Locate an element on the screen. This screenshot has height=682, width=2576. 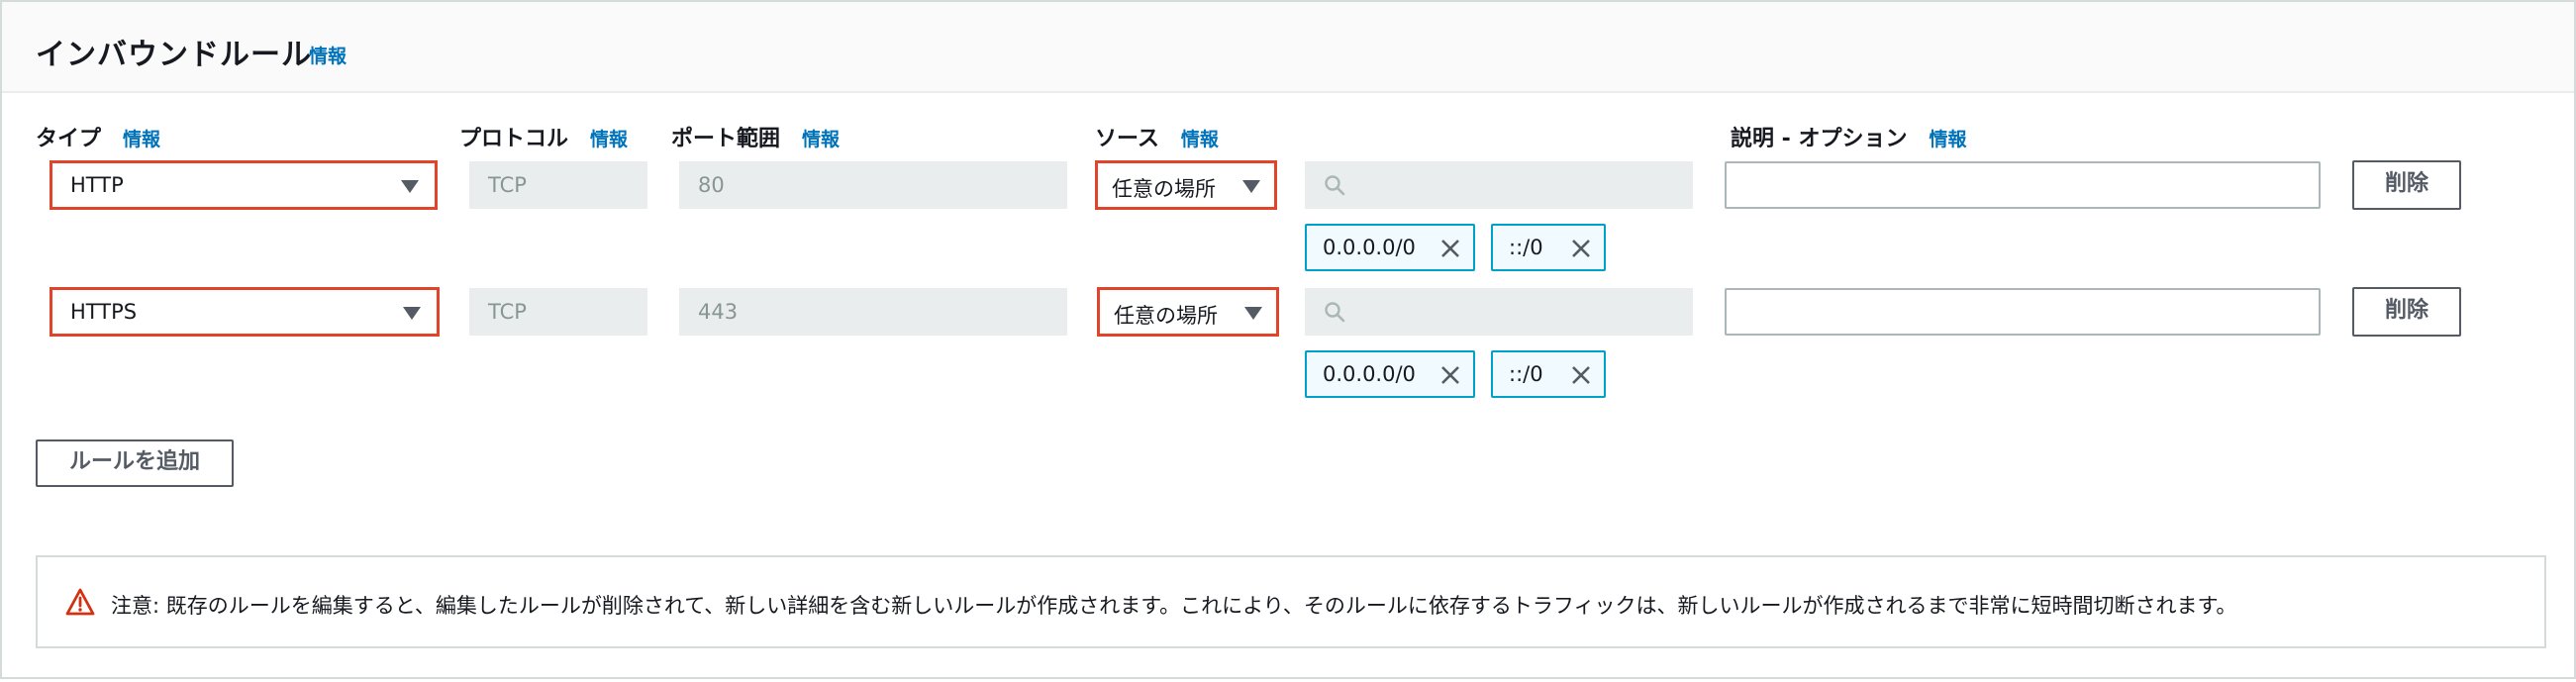
warning-icon is located at coordinates (80, 602).